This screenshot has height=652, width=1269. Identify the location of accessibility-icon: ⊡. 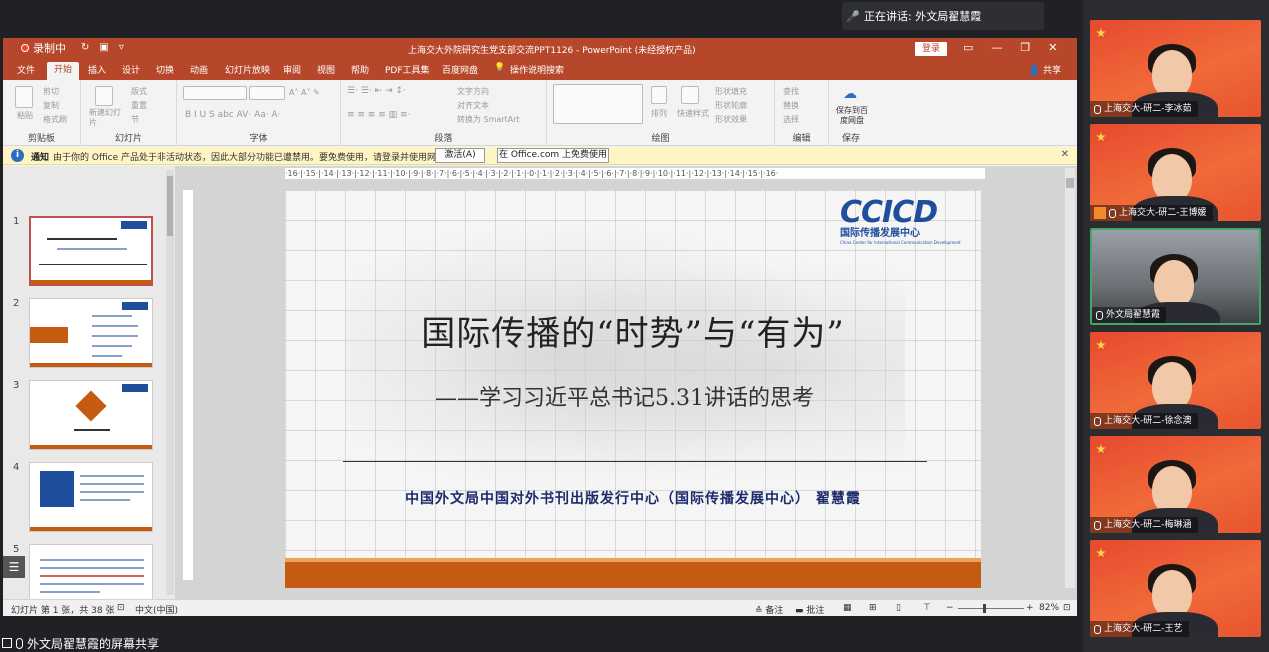
(121, 608).